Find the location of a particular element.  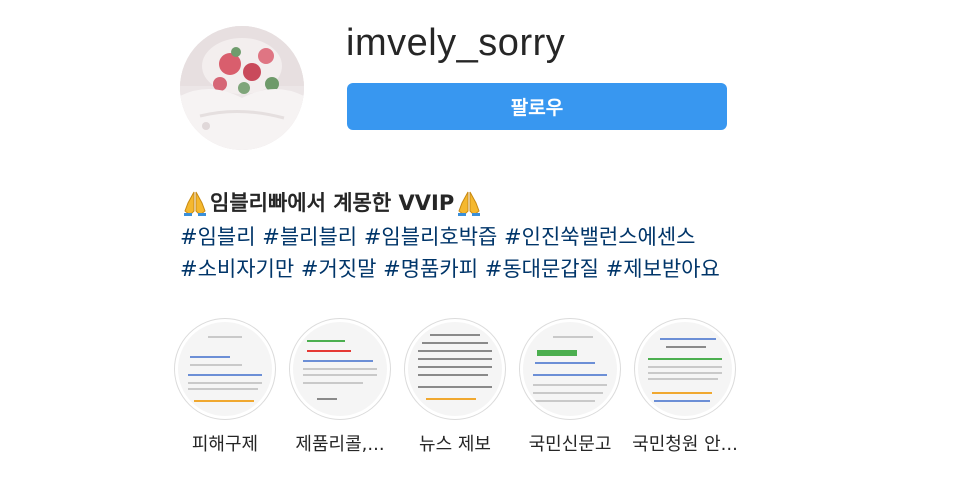

hashtag-link: #소비자기만 is located at coordinates (237, 269).